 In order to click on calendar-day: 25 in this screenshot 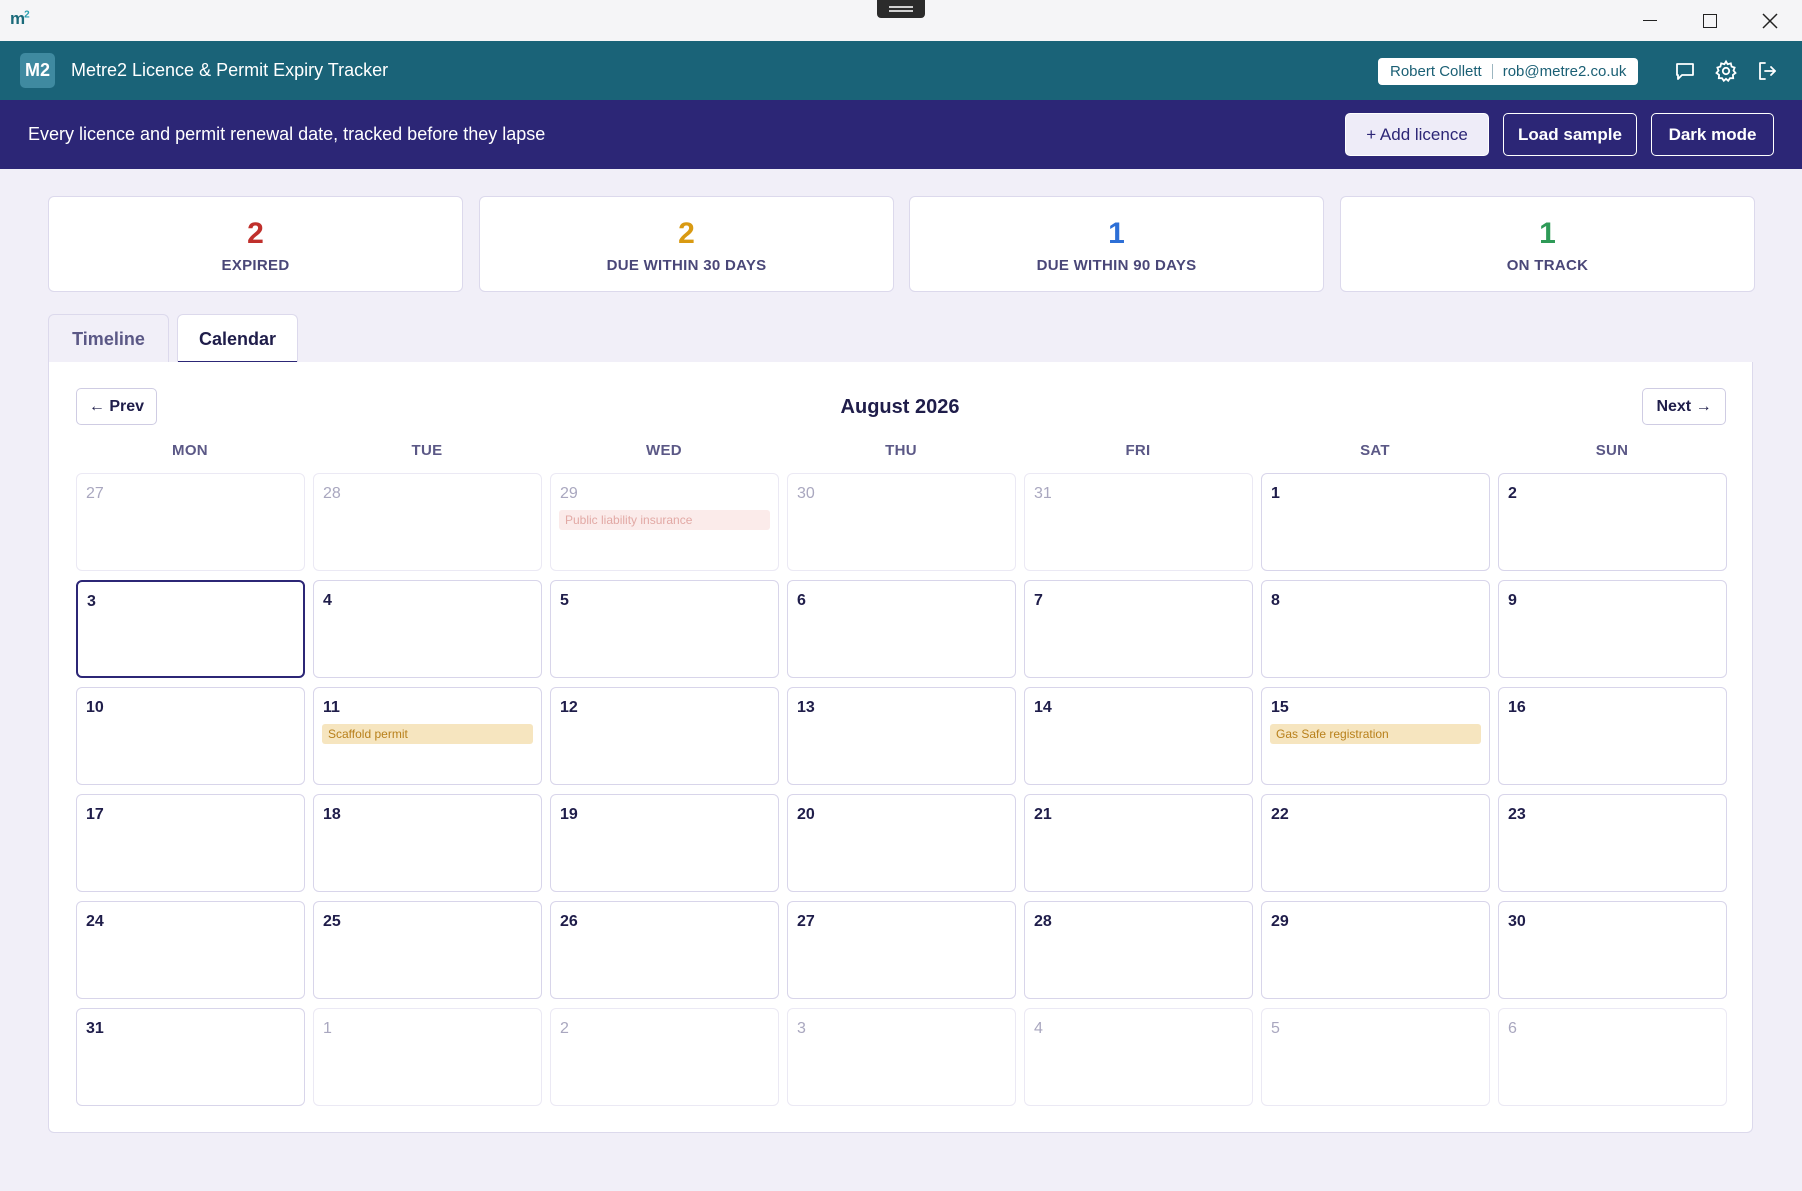, I will do `click(427, 950)`.